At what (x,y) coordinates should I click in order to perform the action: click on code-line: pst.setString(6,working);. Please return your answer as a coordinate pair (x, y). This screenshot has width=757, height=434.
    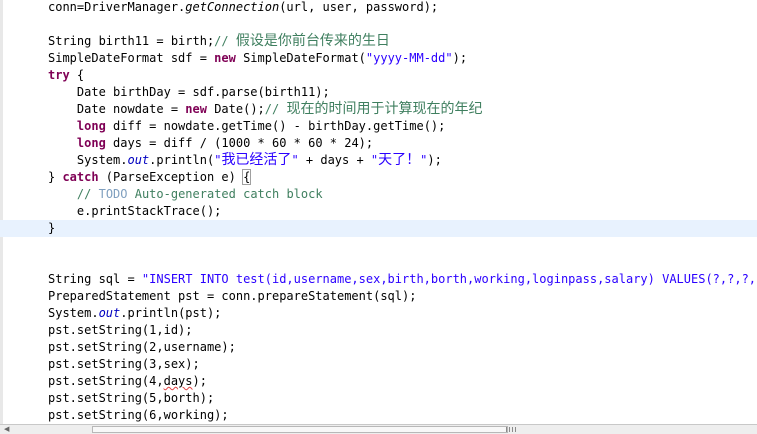
    Looking at the image, I should click on (378, 415).